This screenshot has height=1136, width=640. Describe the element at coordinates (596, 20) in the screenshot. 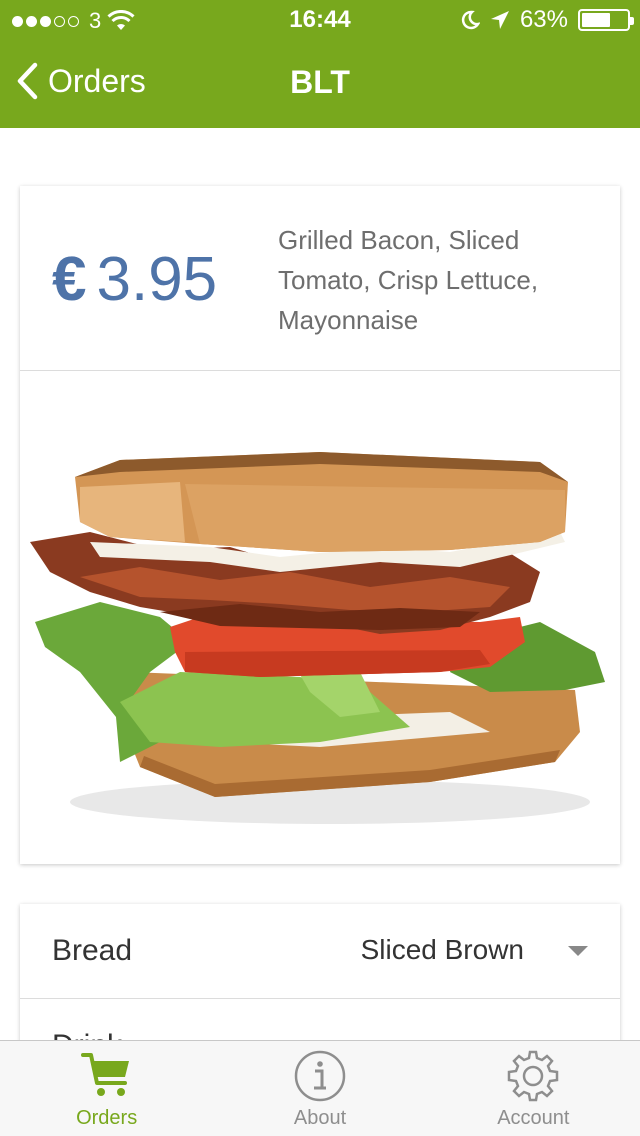

I see `battery-fill` at that location.